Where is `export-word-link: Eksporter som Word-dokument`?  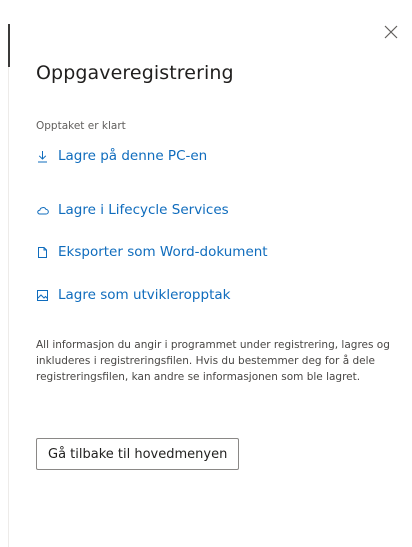
export-word-link: Eksporter som Word-dokument is located at coordinates (152, 252).